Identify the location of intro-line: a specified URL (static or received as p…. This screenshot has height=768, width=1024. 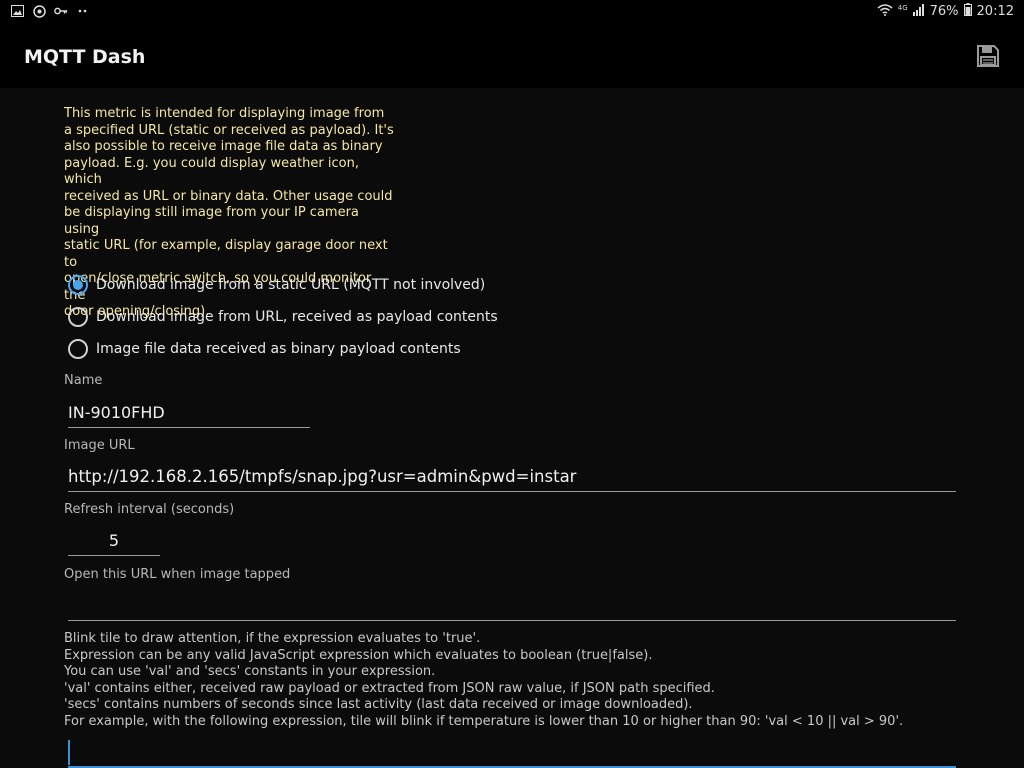
(229, 130).